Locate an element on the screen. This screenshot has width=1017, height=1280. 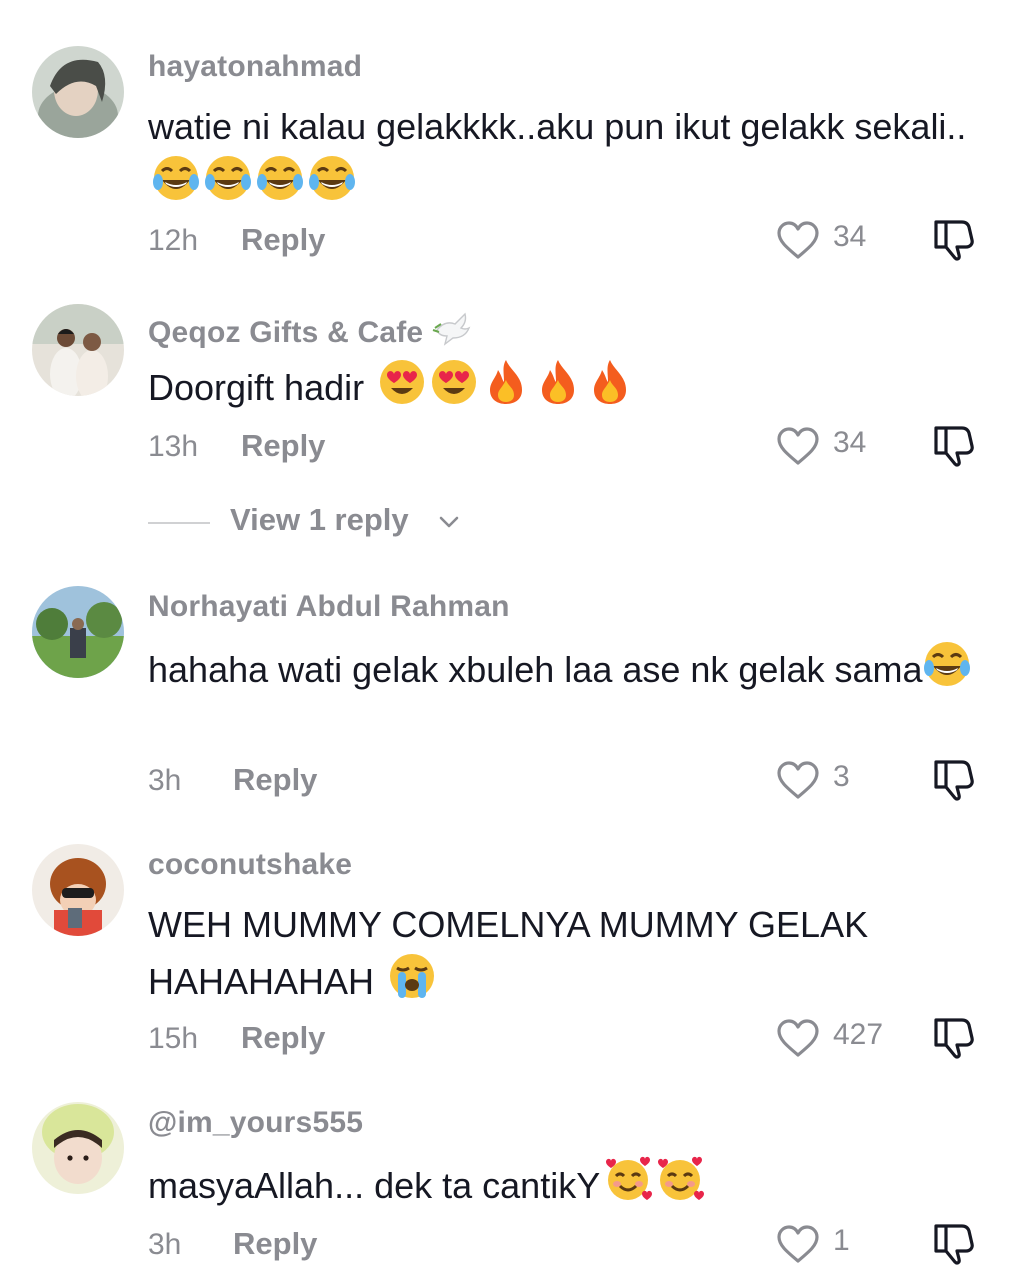
comment-text: masyaAllah... dek ta cantikY is located at coordinates (563, 1184).